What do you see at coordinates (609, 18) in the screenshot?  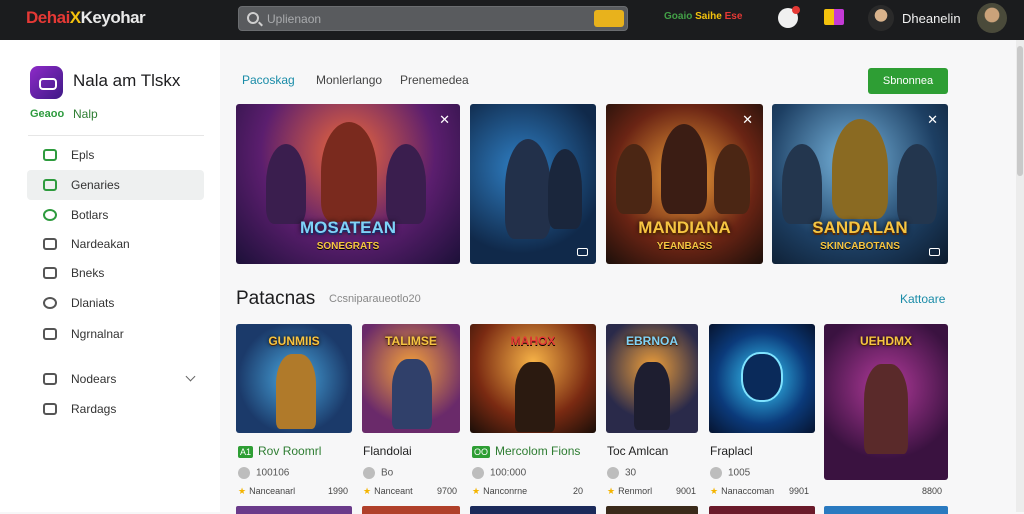 I see `search-button` at bounding box center [609, 18].